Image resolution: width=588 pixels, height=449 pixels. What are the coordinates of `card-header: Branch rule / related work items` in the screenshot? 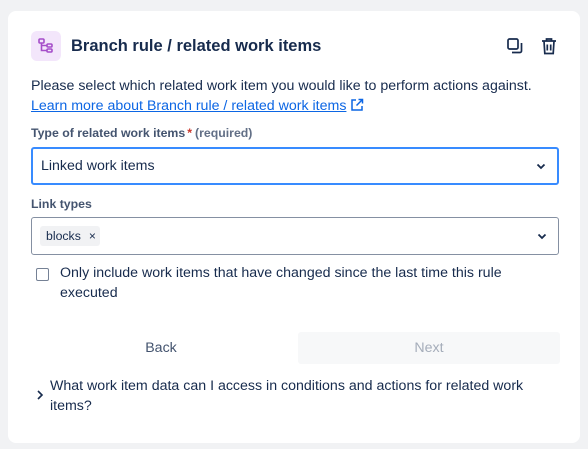 It's located at (295, 46).